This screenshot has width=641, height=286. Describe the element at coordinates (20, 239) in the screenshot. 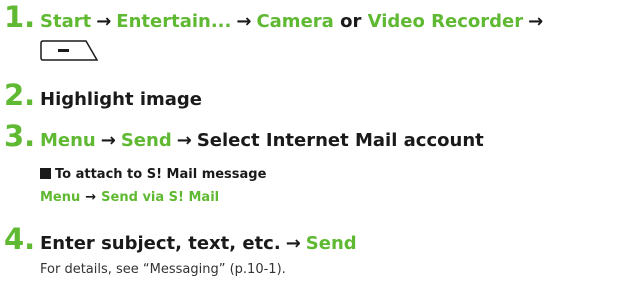

I see `step-number: 4.` at that location.